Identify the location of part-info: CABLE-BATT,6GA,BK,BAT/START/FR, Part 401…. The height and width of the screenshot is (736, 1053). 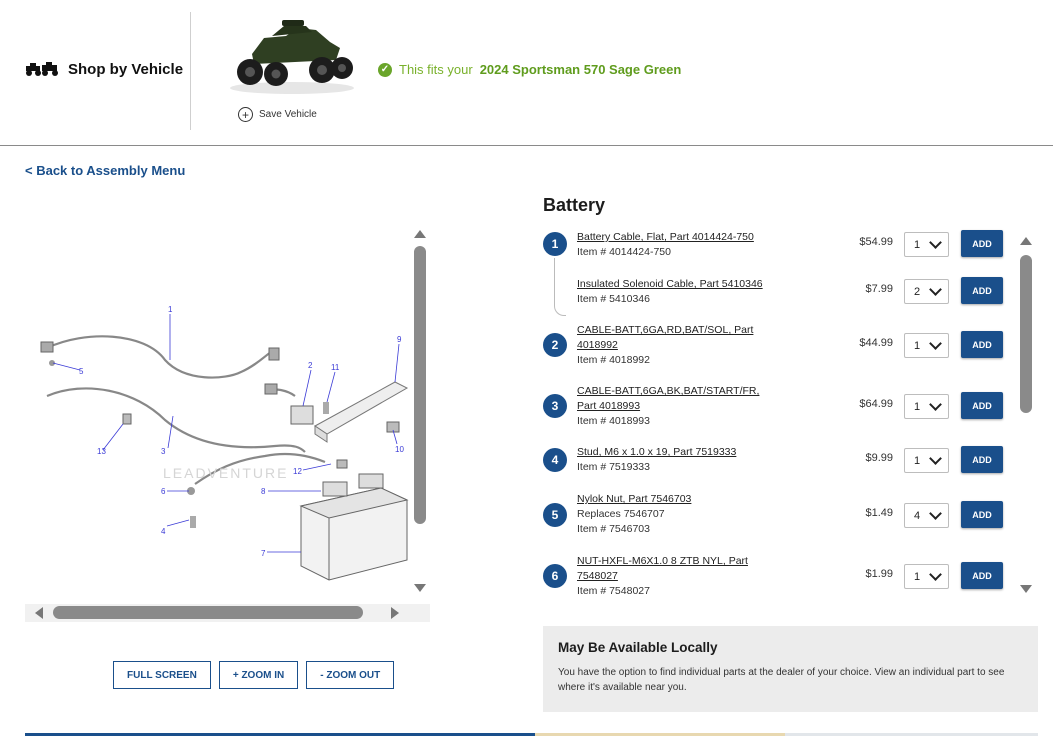
(677, 406).